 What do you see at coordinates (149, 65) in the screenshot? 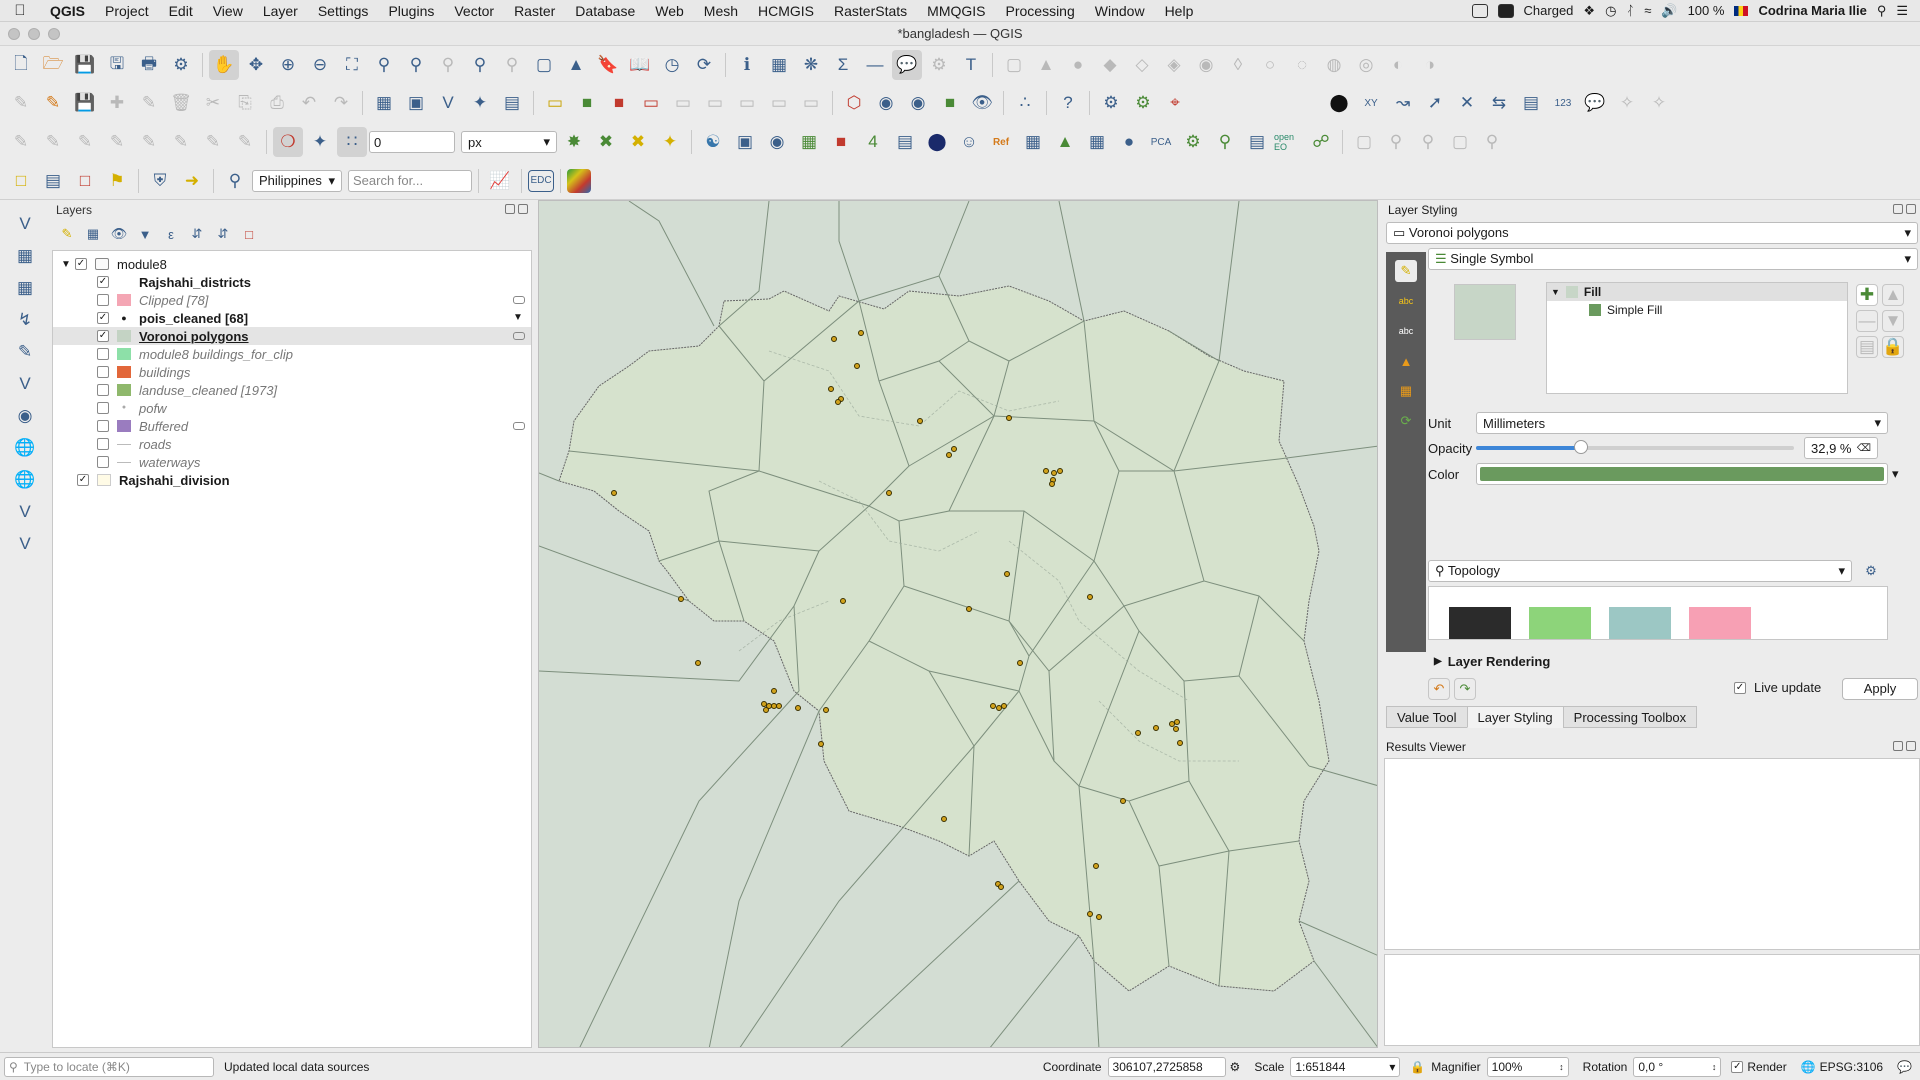
I see `print-layout-icon: 🖶` at bounding box center [149, 65].